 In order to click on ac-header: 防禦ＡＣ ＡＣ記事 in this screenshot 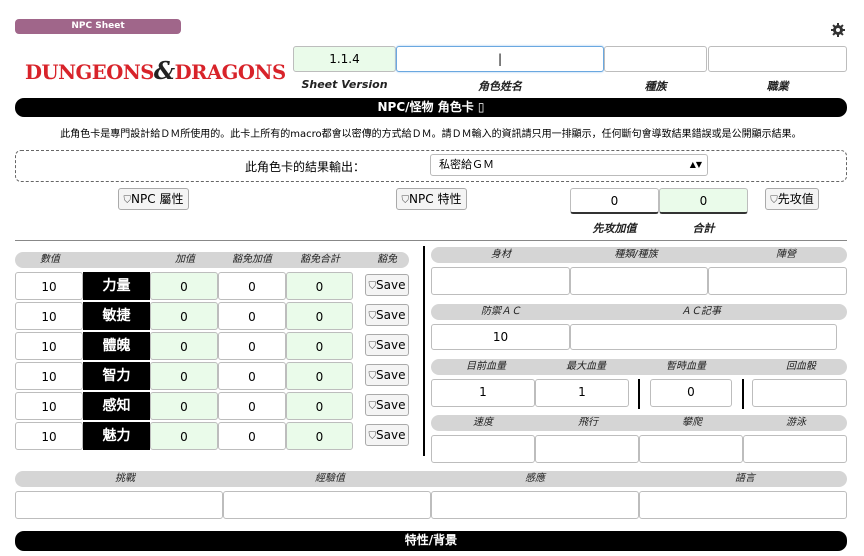, I will do `click(639, 312)`.